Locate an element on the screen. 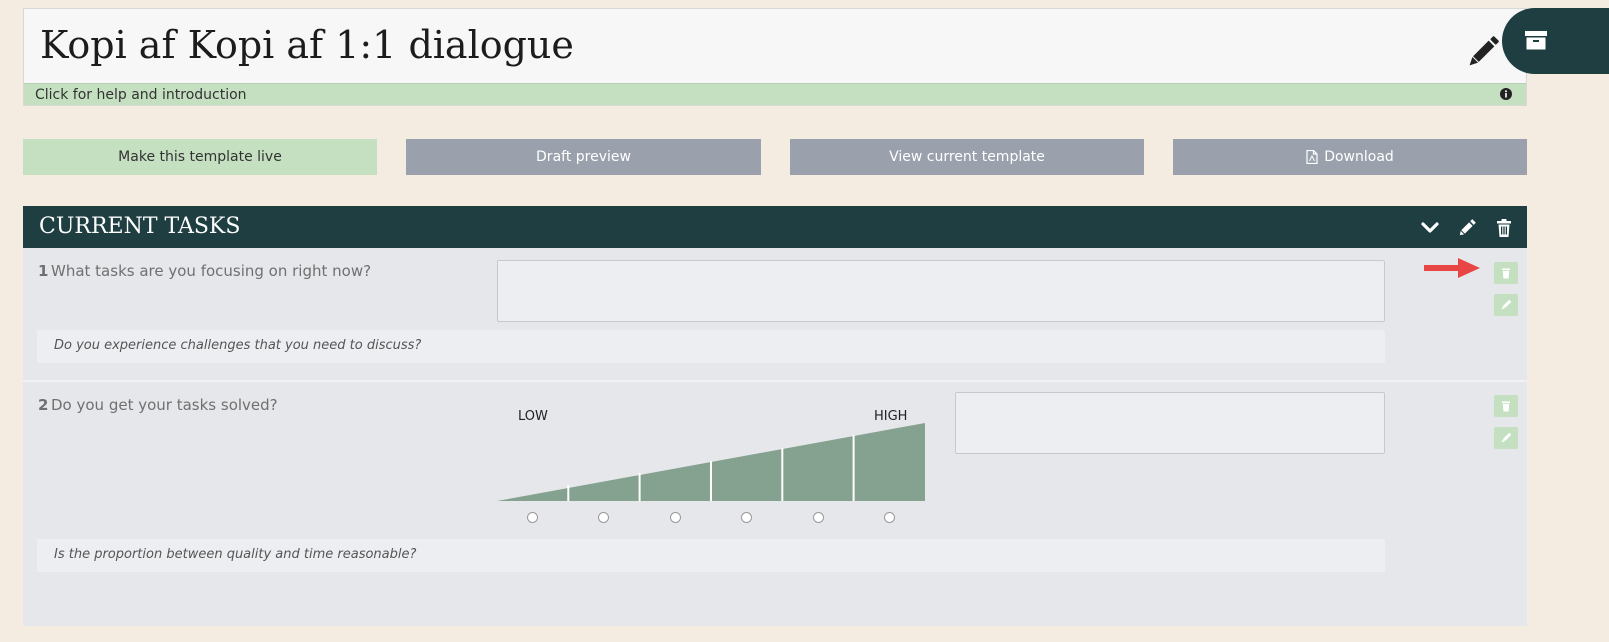 Image resolution: width=1609 pixels, height=642 pixels. archive-button is located at coordinates (1555, 41).